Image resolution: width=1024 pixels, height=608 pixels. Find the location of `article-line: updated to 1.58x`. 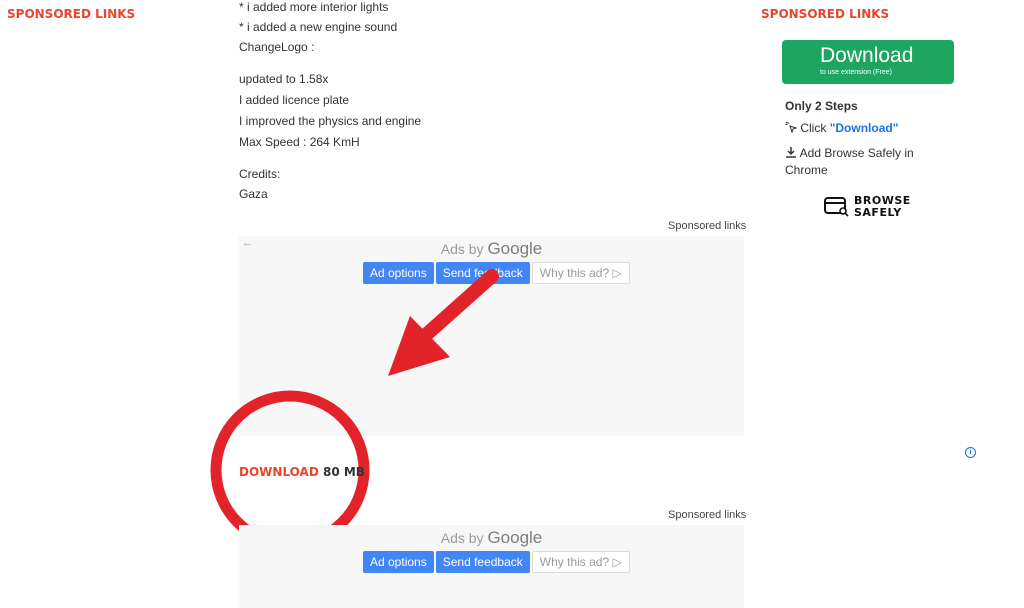

article-line: updated to 1.58x is located at coordinates (284, 79).